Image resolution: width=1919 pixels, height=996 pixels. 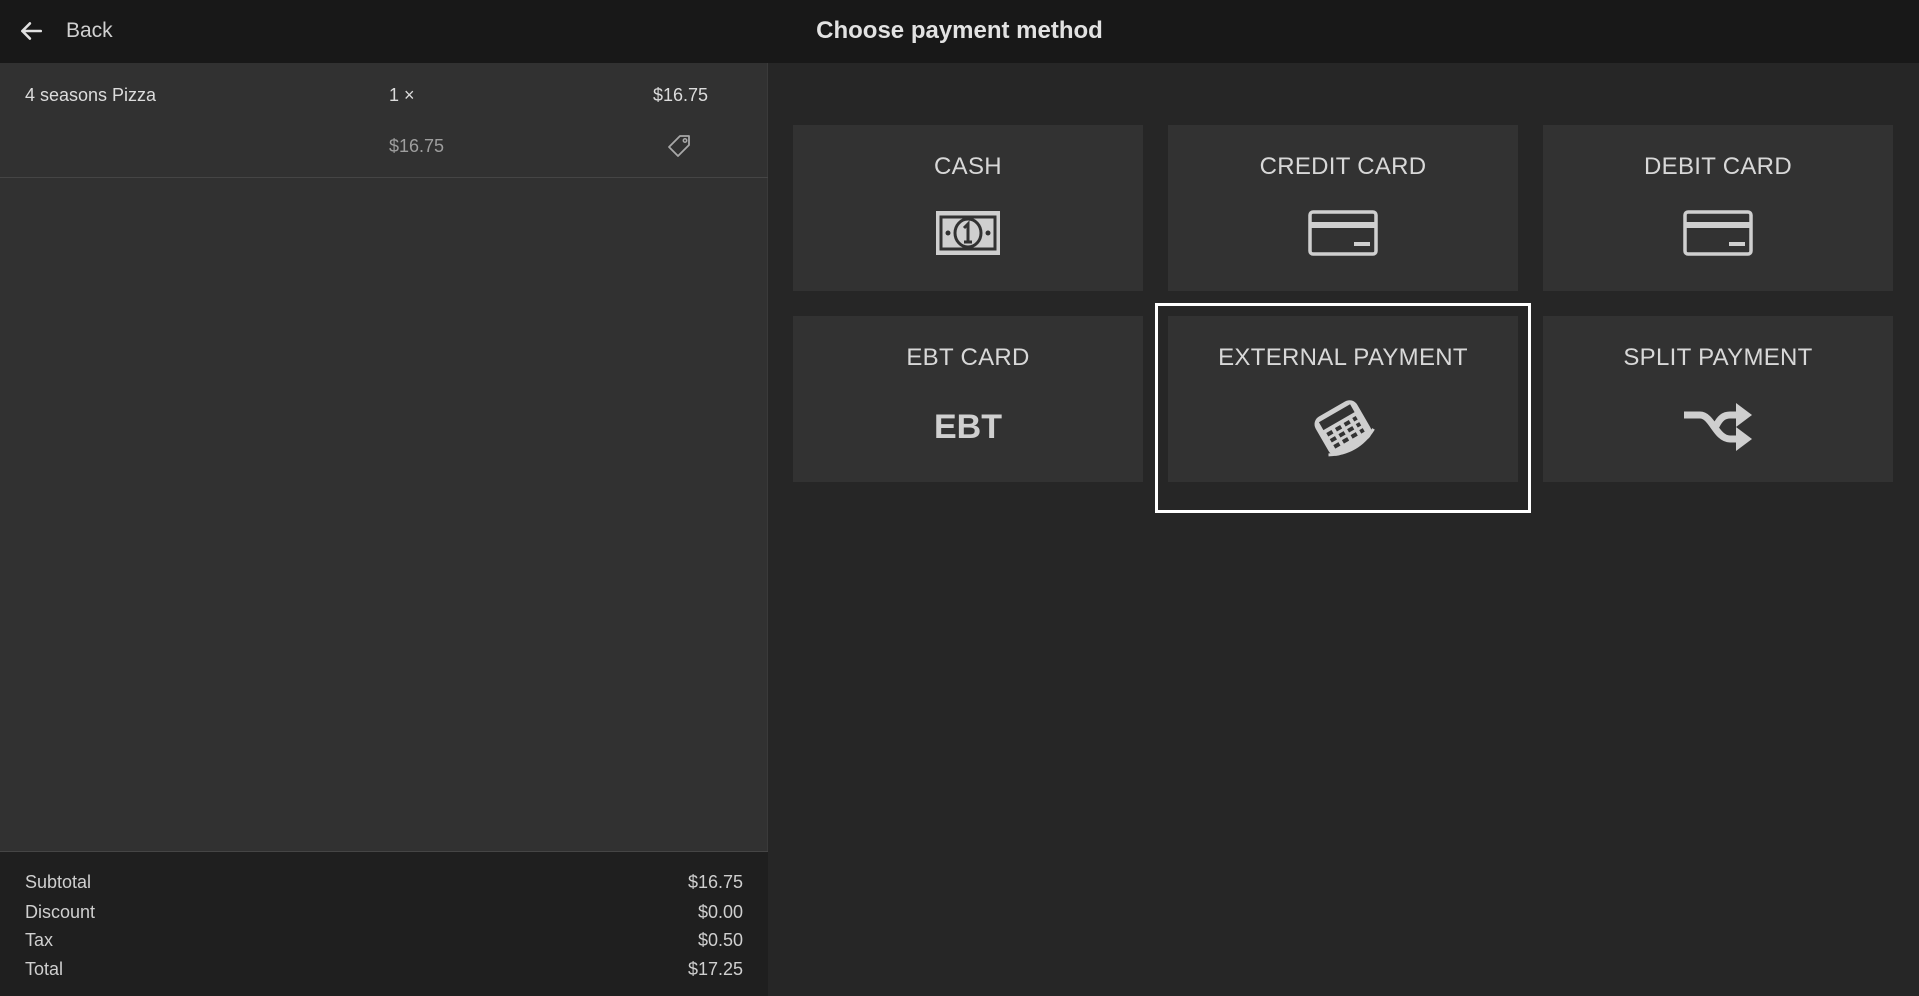 I want to click on subtotal-value: $16.75, so click(x=715, y=882).